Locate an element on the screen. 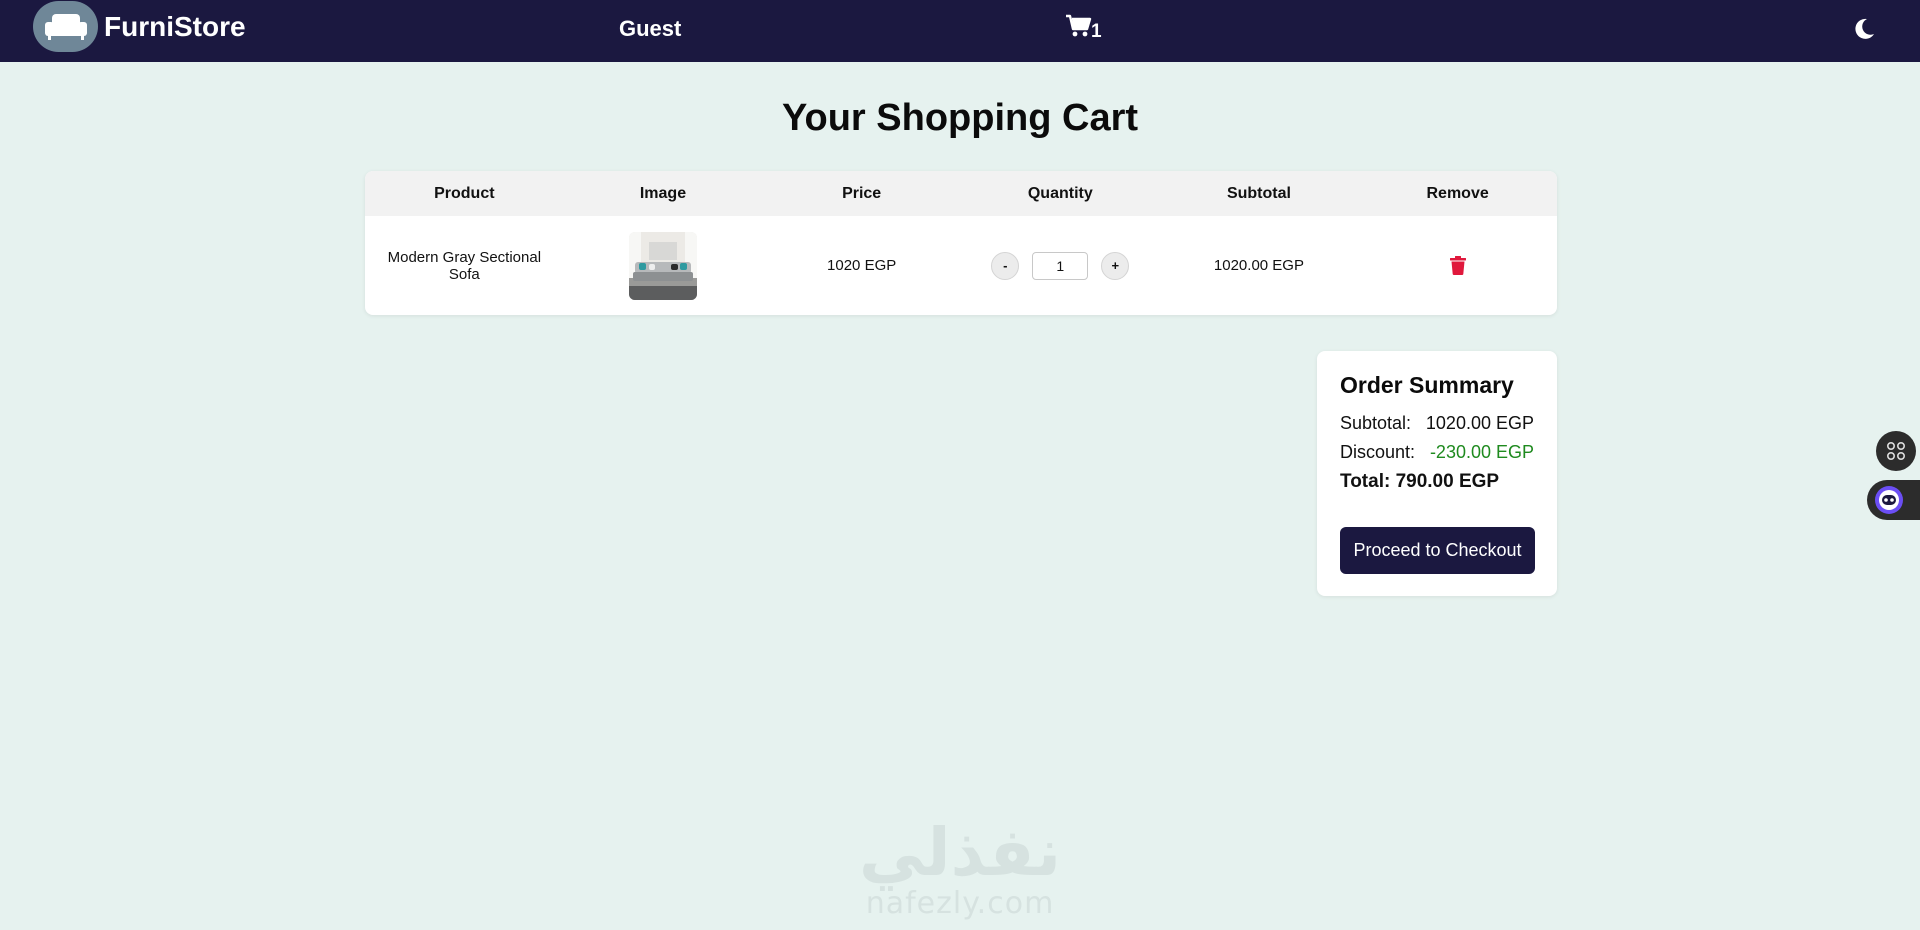 The image size is (1920, 930). price-cell: 1020 EGP is located at coordinates (862, 265).